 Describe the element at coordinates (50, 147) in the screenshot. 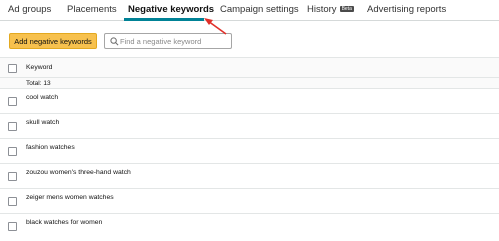

I see `keyword-cell: fashion watches` at that location.